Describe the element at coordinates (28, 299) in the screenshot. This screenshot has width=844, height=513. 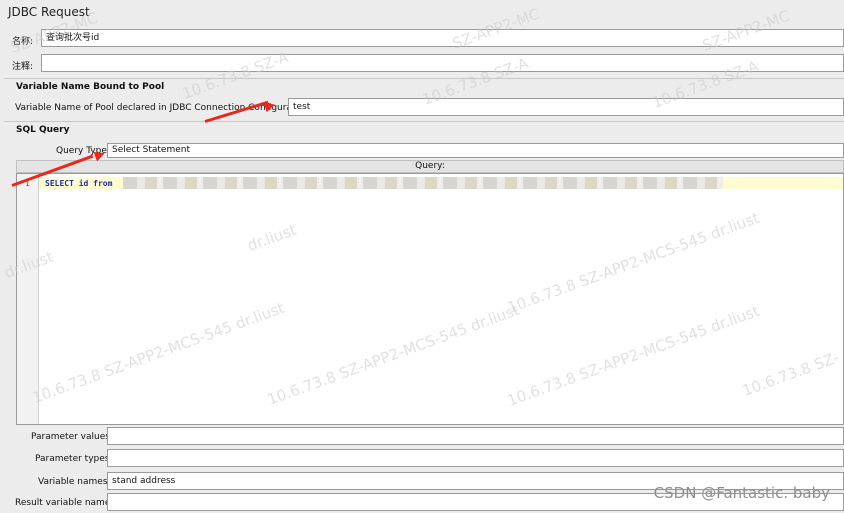
I see `line-number-gutter` at that location.